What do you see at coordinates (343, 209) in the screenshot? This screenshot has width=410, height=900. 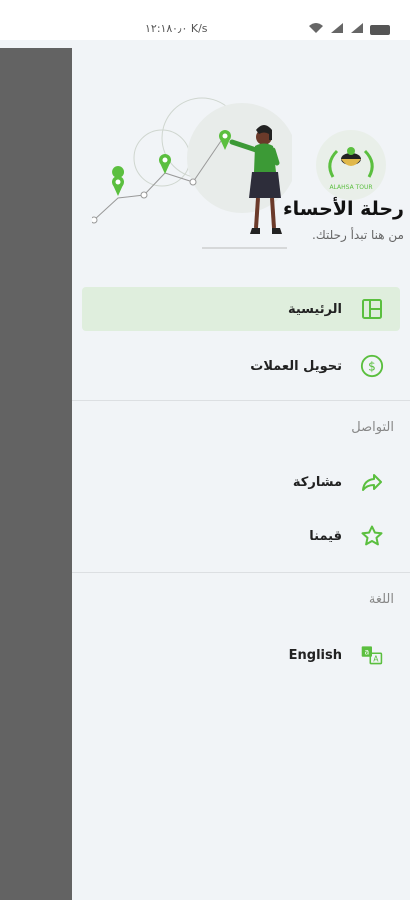 I see `app-title: رحلة الأحساء` at bounding box center [343, 209].